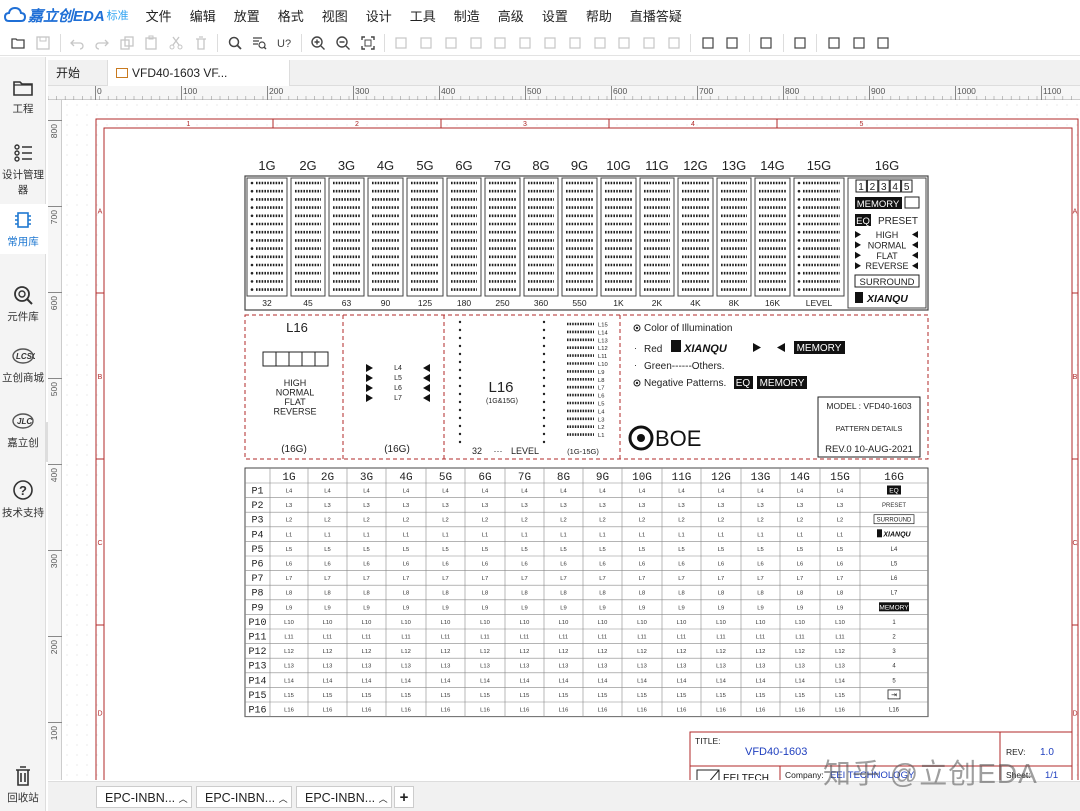 Image resolution: width=1080 pixels, height=811 pixels. I want to click on layer-up-icon, so click(732, 43).